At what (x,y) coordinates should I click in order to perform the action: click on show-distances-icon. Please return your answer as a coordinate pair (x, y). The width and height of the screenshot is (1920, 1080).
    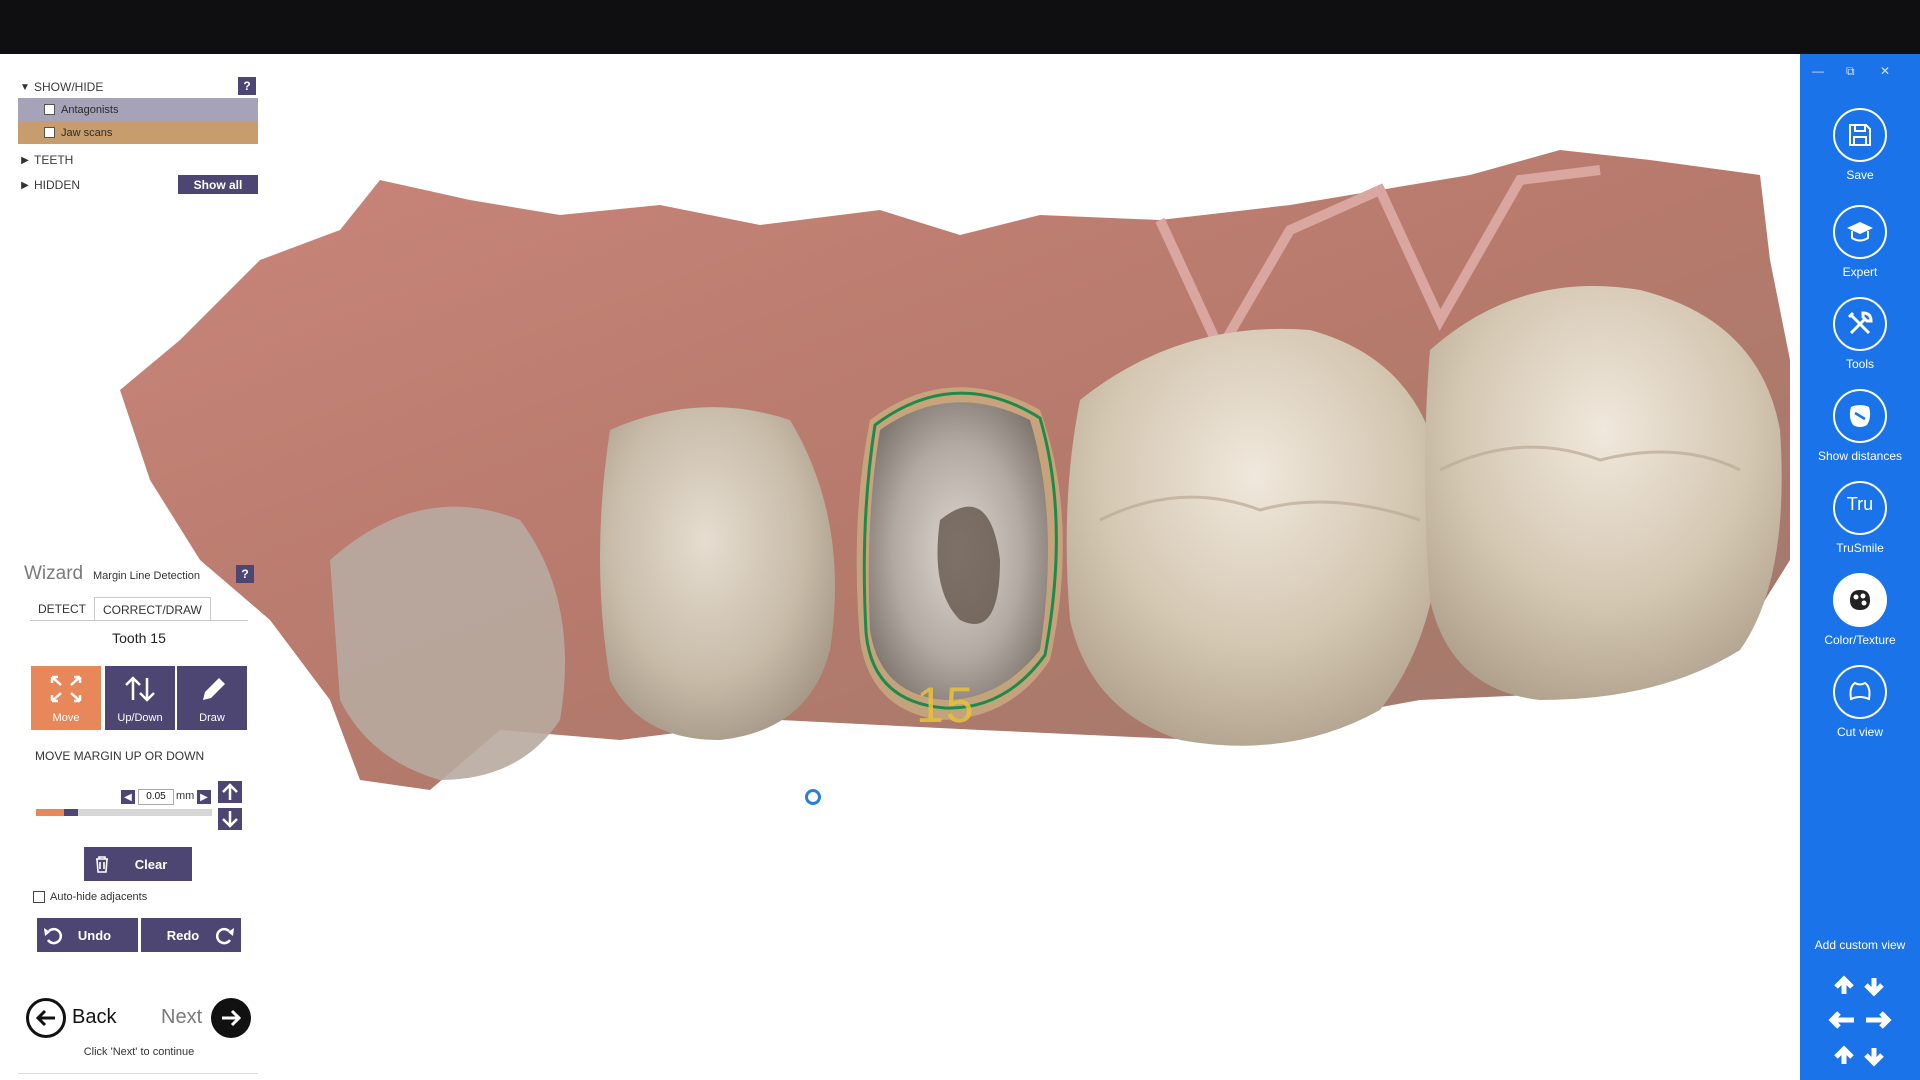
    Looking at the image, I should click on (1860, 416).